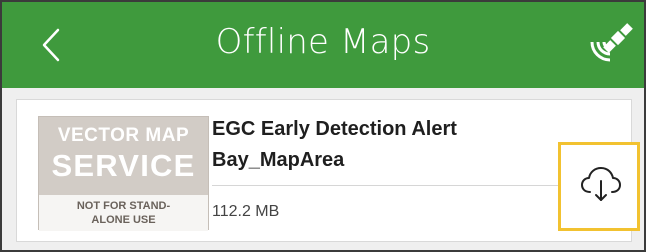 The image size is (646, 252). What do you see at coordinates (246, 211) in the screenshot?
I see `map-area-size: 112.2 MB` at bounding box center [246, 211].